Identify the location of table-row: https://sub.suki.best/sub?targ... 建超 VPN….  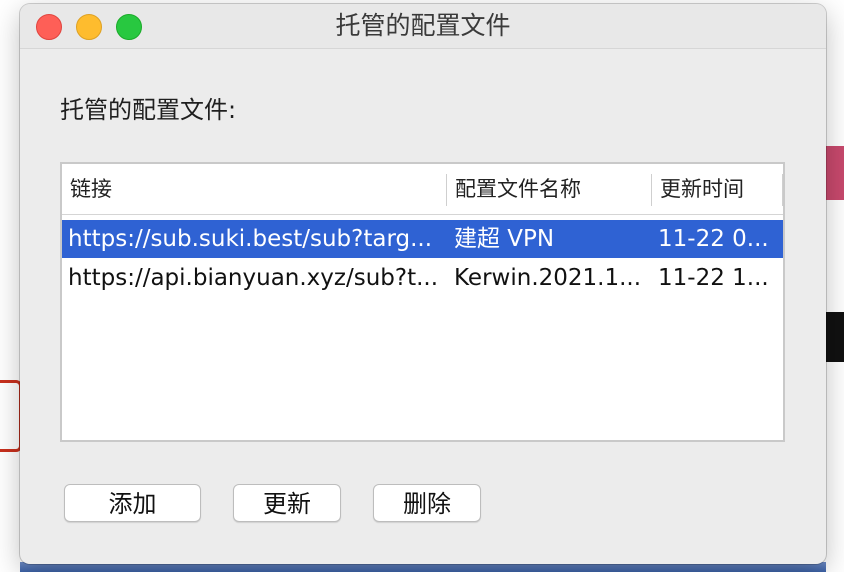
(422, 239).